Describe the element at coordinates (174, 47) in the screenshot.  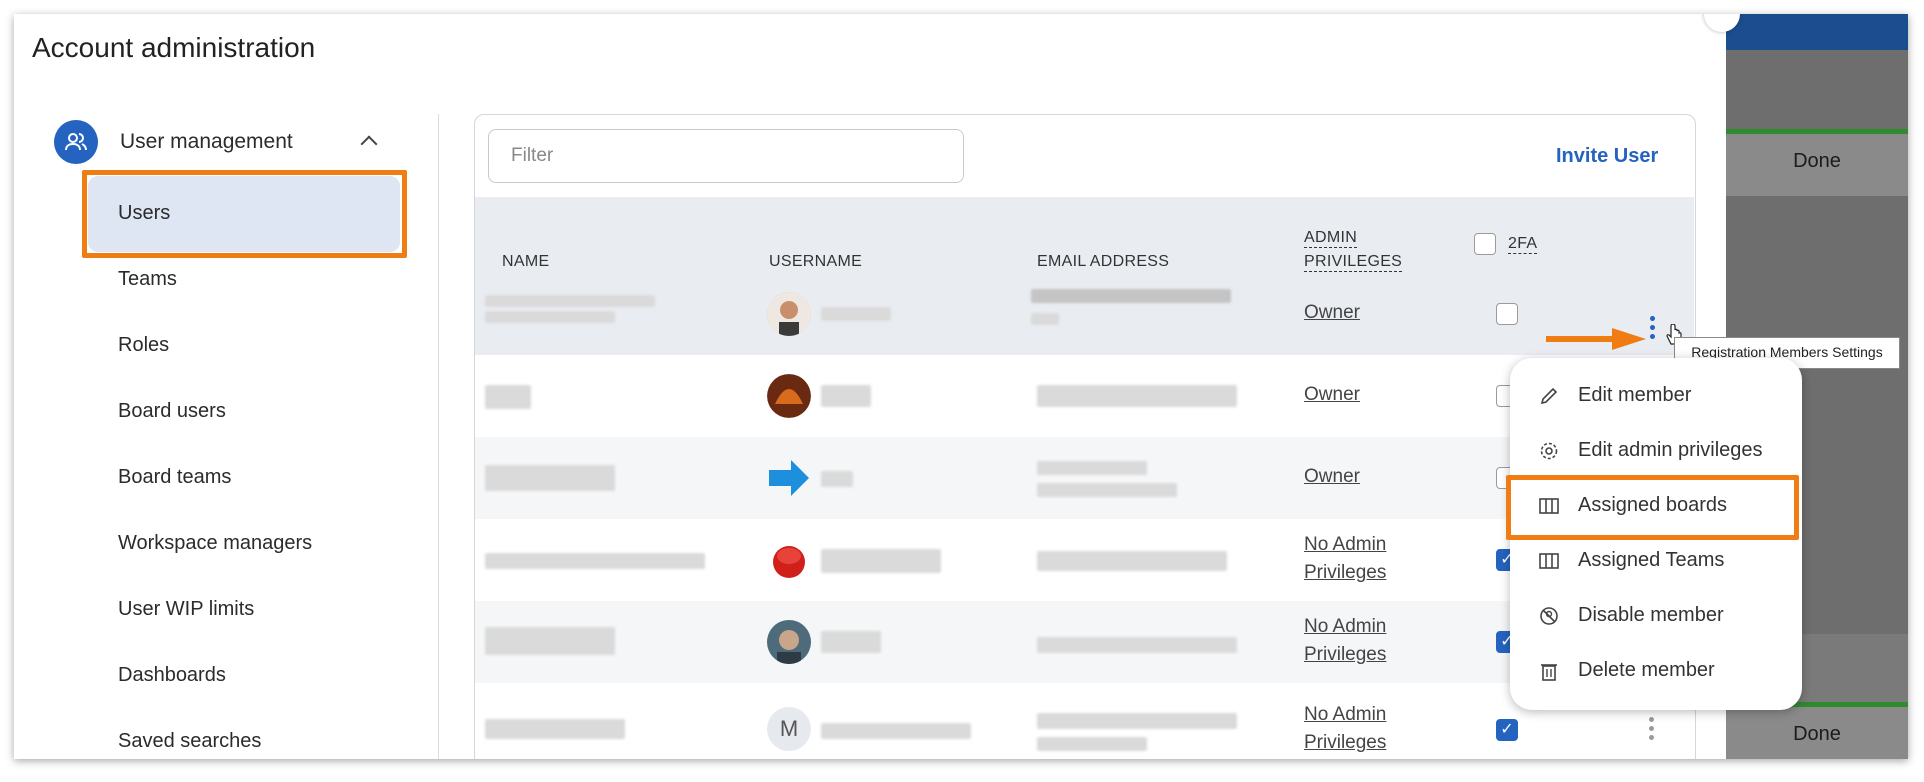
I see `page-title: Account administration` at that location.